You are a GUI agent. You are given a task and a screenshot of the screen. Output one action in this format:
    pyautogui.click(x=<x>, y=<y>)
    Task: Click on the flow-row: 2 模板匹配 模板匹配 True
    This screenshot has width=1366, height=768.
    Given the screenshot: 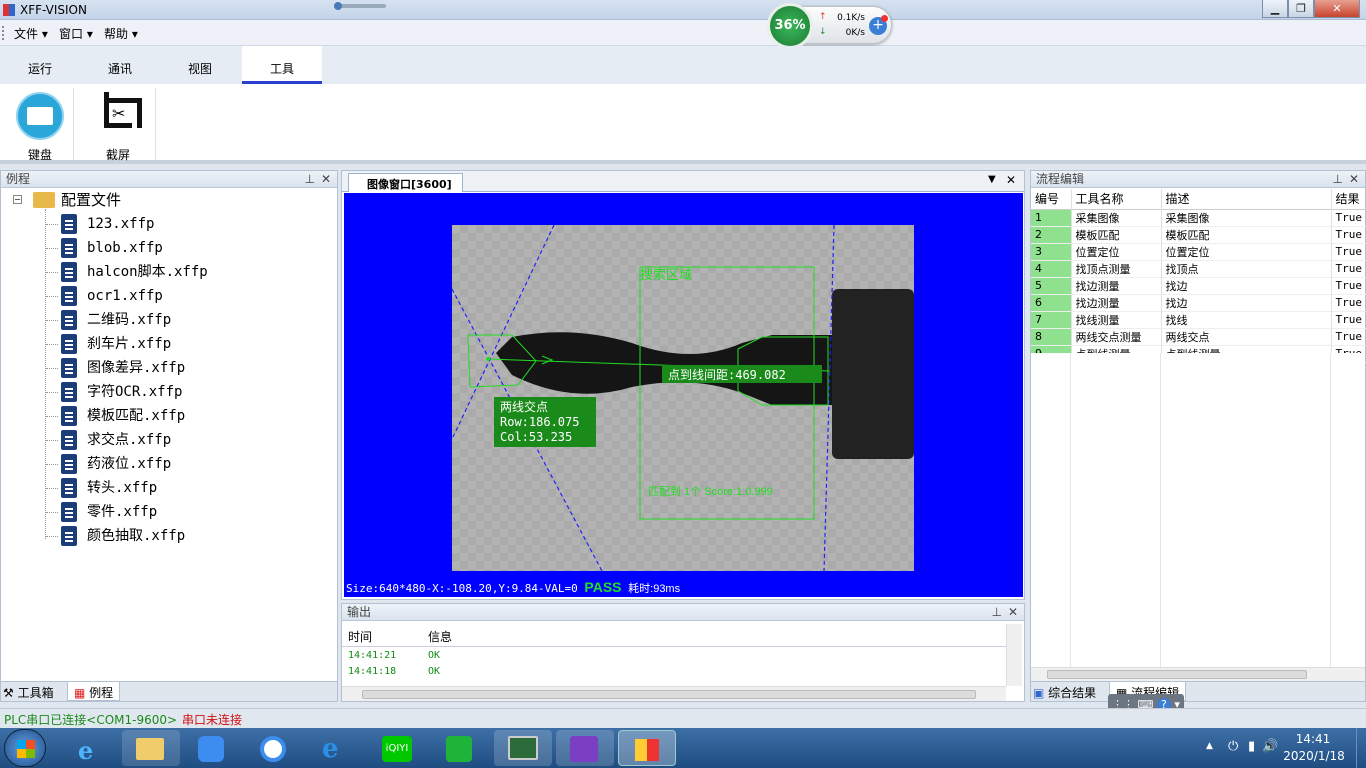 What is the action you would take?
    pyautogui.click(x=1198, y=234)
    